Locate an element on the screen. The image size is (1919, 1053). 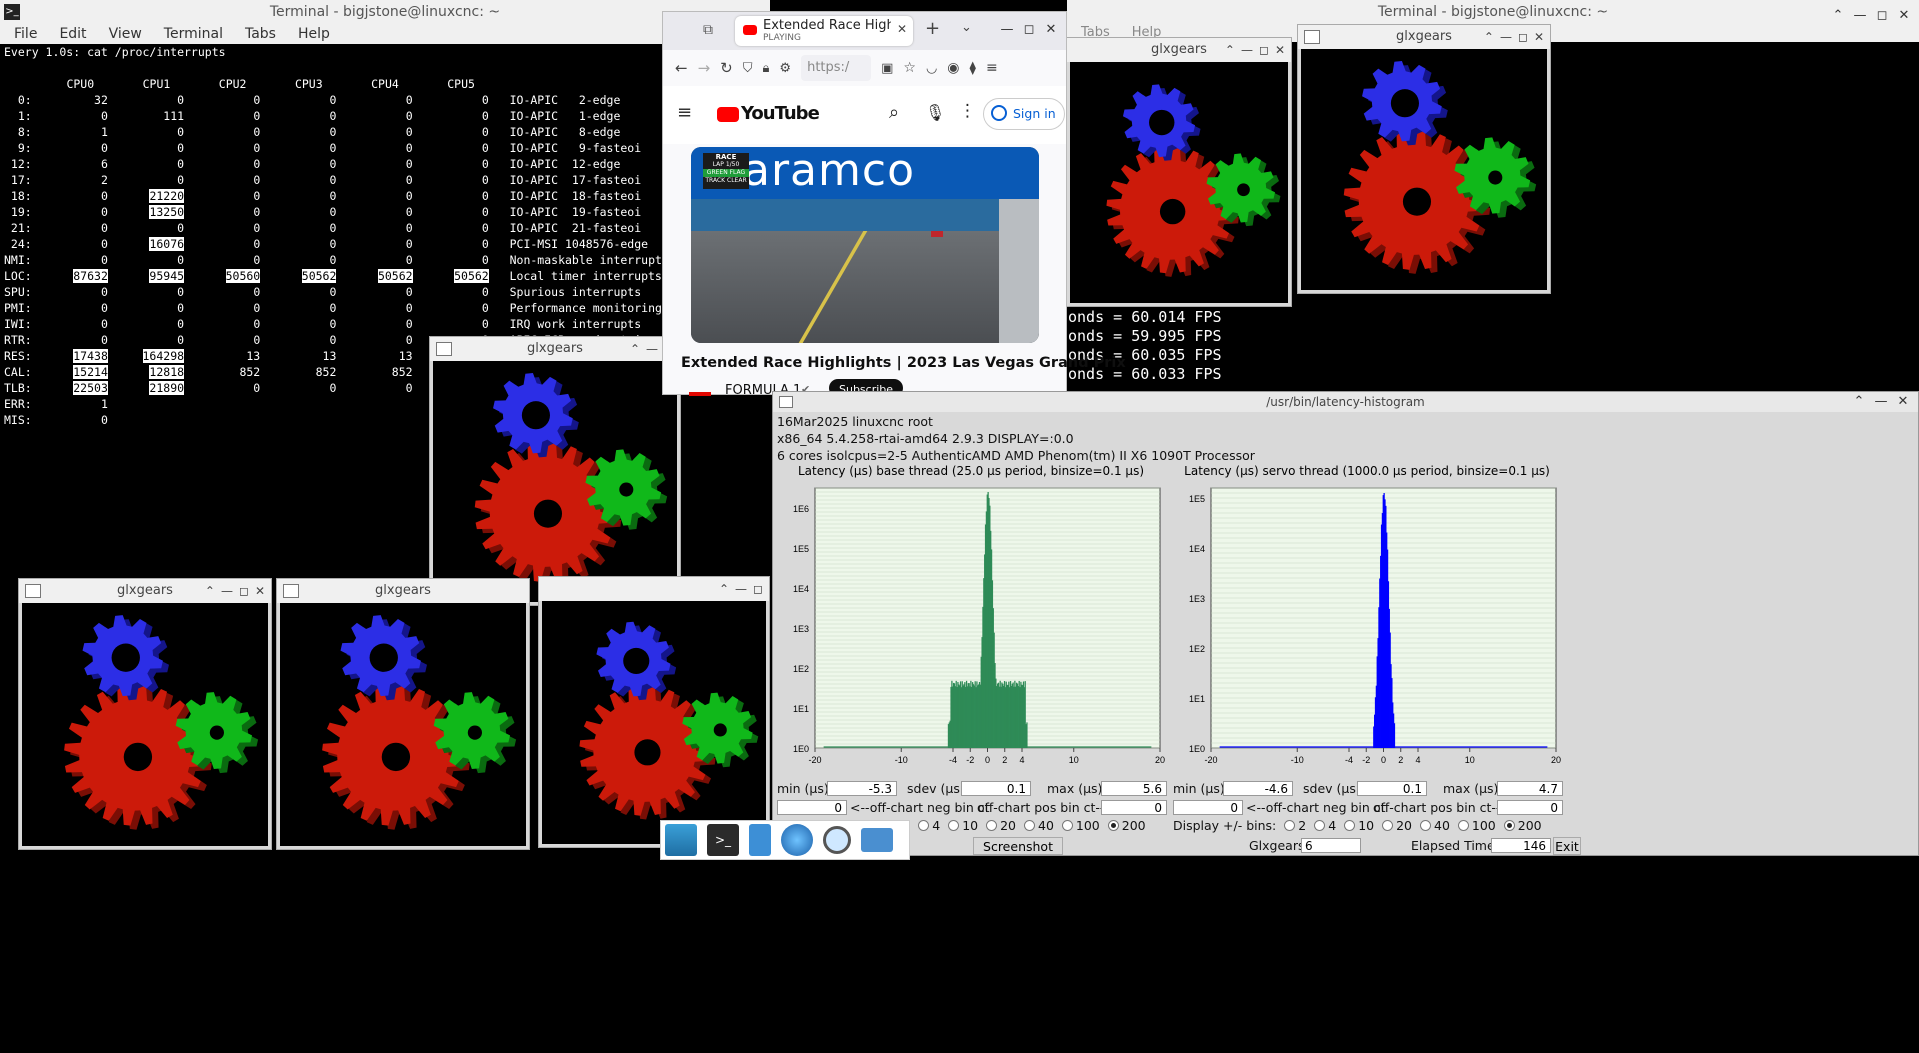
pocket-icon: ◡ is located at coordinates (931, 68).